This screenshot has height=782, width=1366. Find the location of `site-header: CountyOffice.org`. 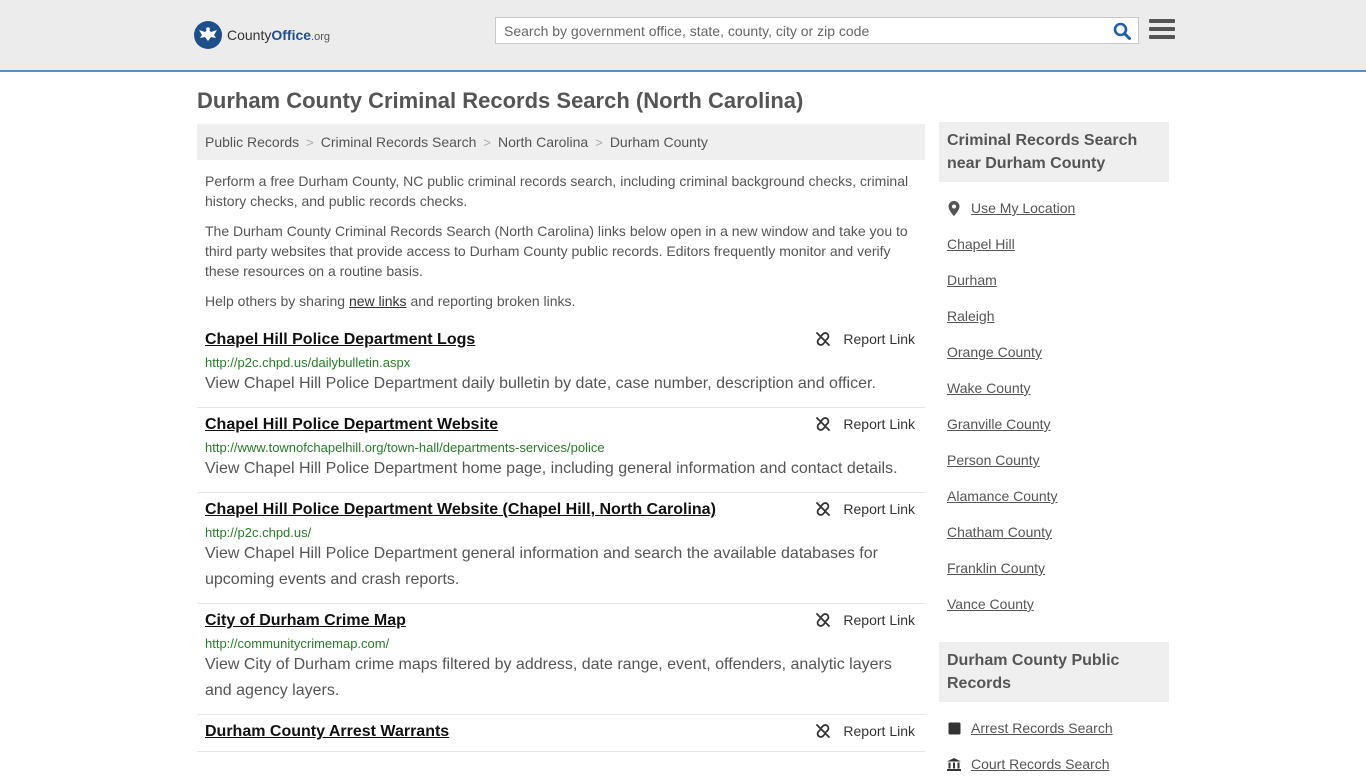

site-header: CountyOffice.org is located at coordinates (683, 36).